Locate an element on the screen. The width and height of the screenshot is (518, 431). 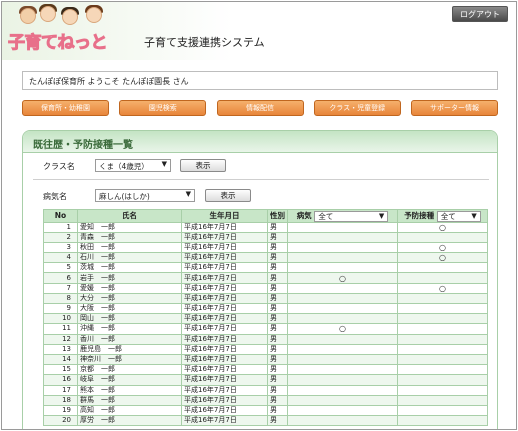
header: 子育てねっと 子育て支援連携システム ログアウト is located at coordinates (259, 31).